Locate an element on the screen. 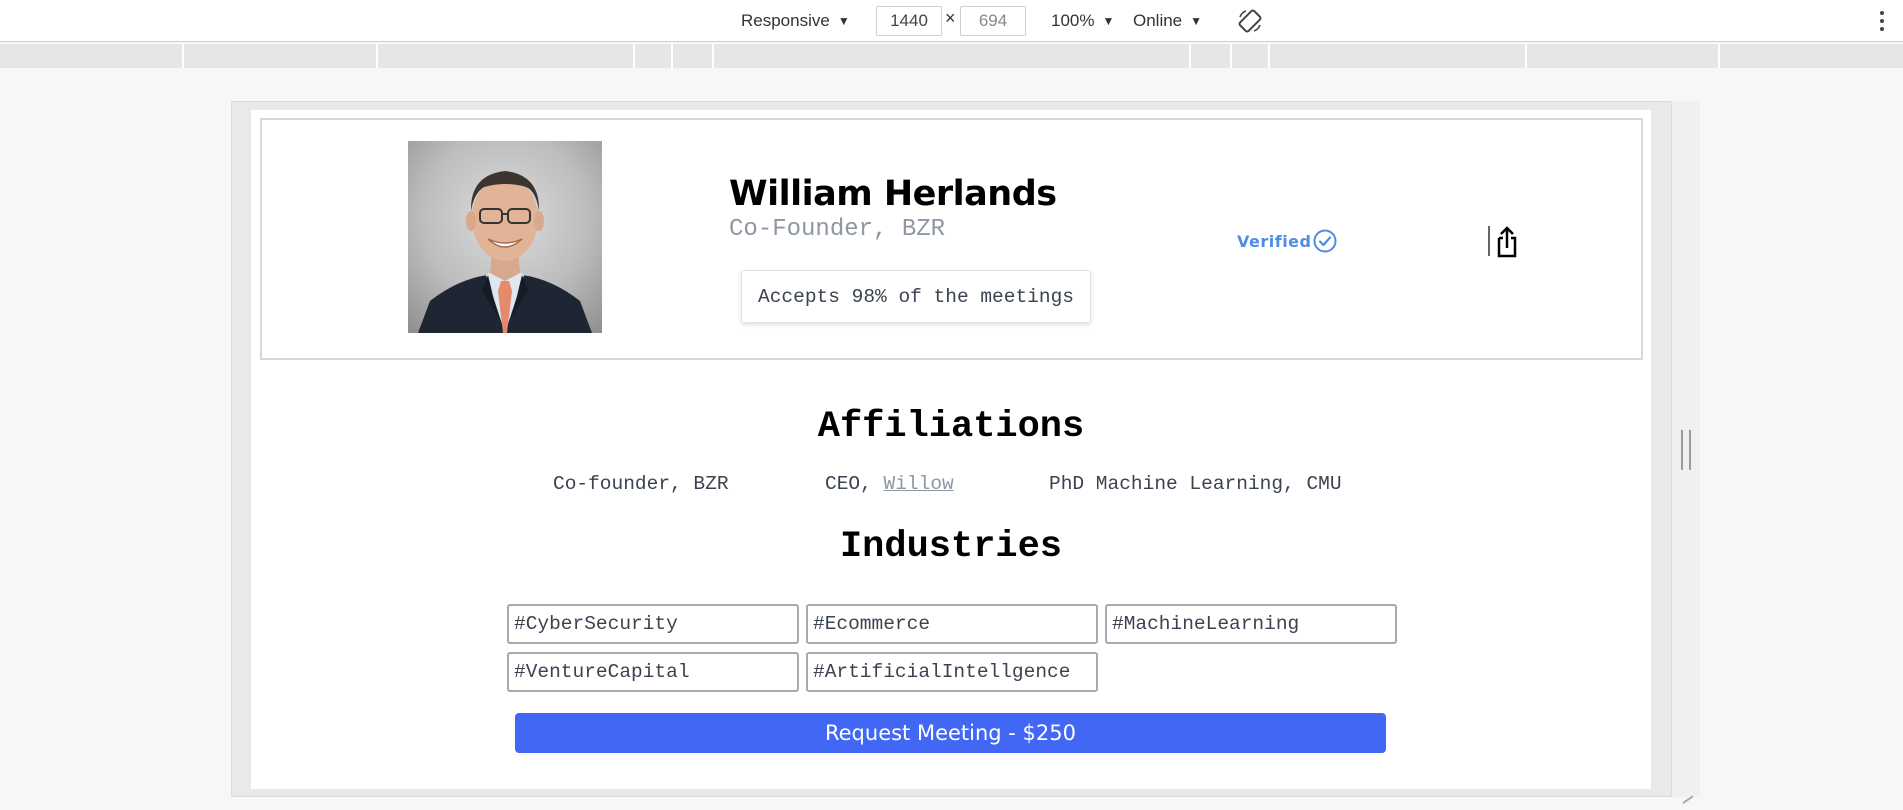 The width and height of the screenshot is (1903, 810). industry-tag: #Ecommerce is located at coordinates (952, 624).